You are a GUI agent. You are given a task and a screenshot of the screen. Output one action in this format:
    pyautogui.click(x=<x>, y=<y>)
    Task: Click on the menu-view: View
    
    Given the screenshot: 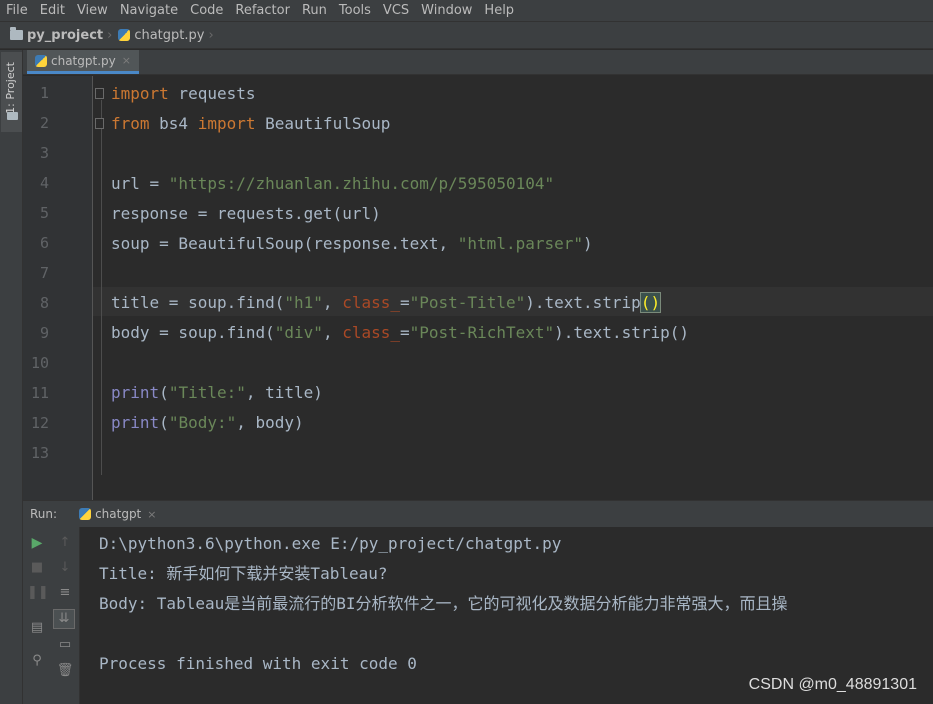 What is the action you would take?
    pyautogui.click(x=92, y=10)
    